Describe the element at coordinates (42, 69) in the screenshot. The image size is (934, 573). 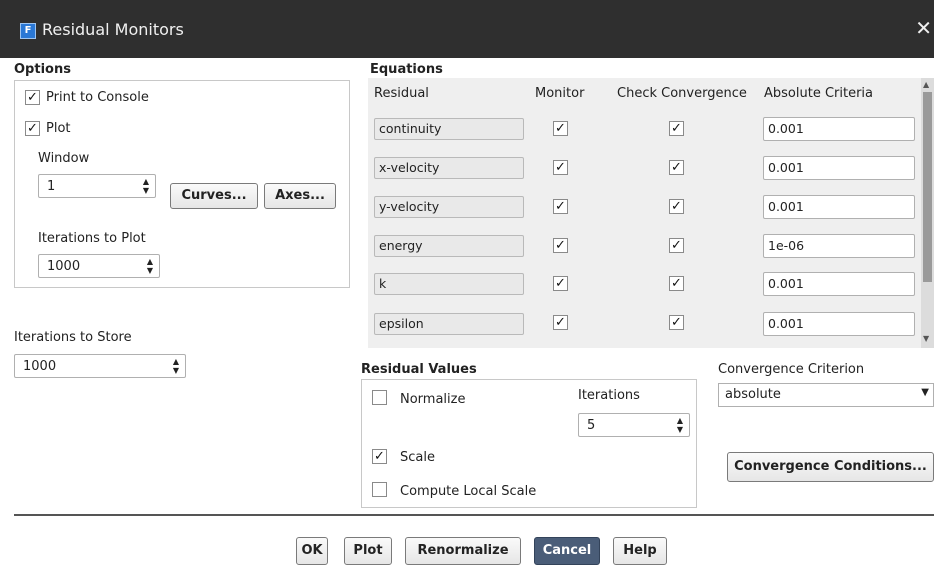
I see `options-heading: Options` at that location.